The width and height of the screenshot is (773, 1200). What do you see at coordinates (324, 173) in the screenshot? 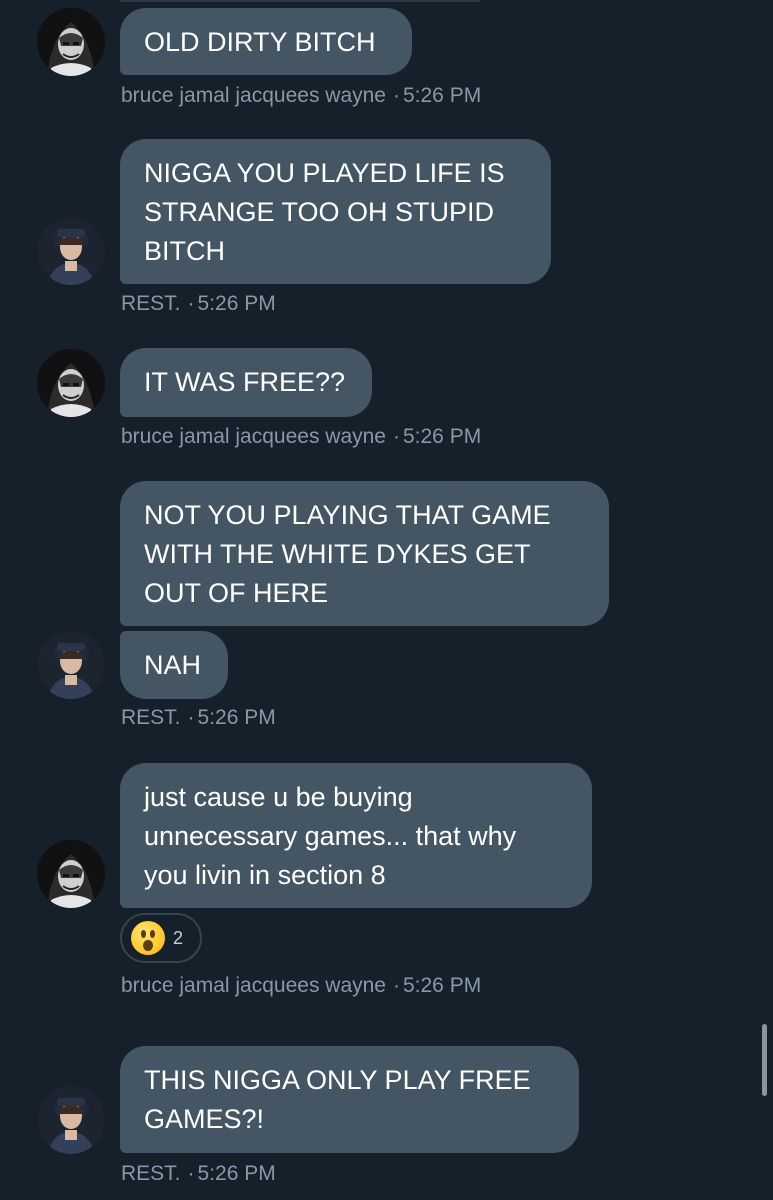
I see `message-text-line: NIGGA YOU PLAYED LIFE IS` at bounding box center [324, 173].